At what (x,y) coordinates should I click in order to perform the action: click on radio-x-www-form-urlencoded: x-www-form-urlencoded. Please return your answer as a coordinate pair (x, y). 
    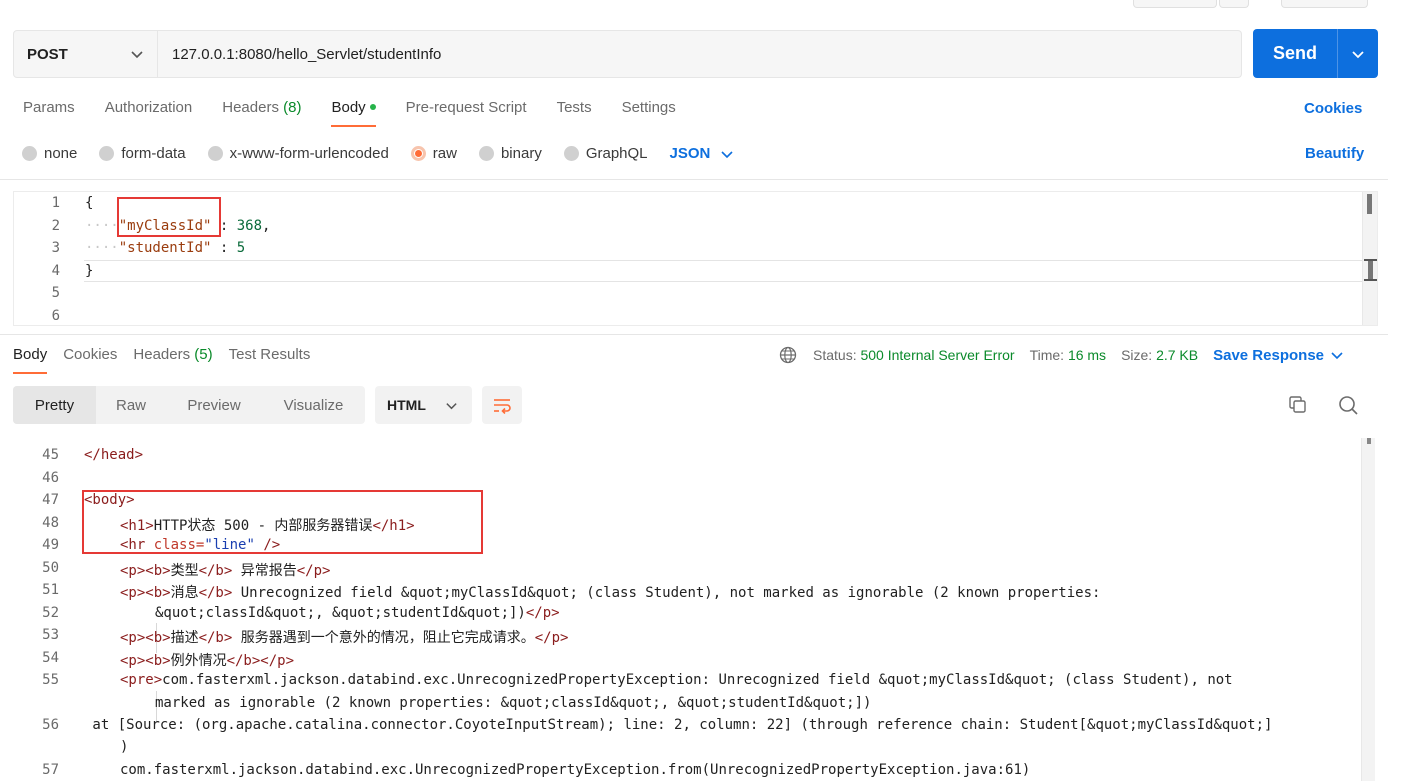
    Looking at the image, I should click on (298, 153).